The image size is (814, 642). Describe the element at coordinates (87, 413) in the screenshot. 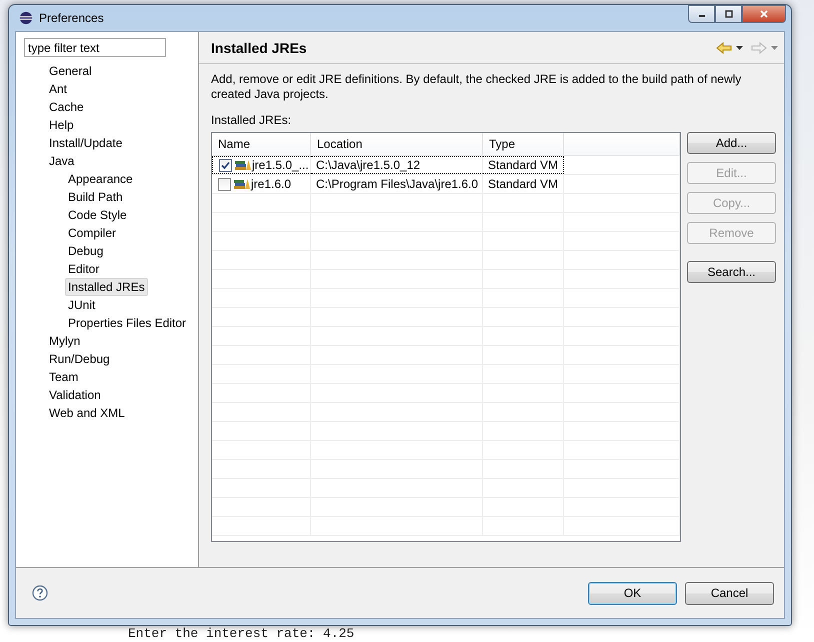

I see `tree-item: Web and XML` at that location.